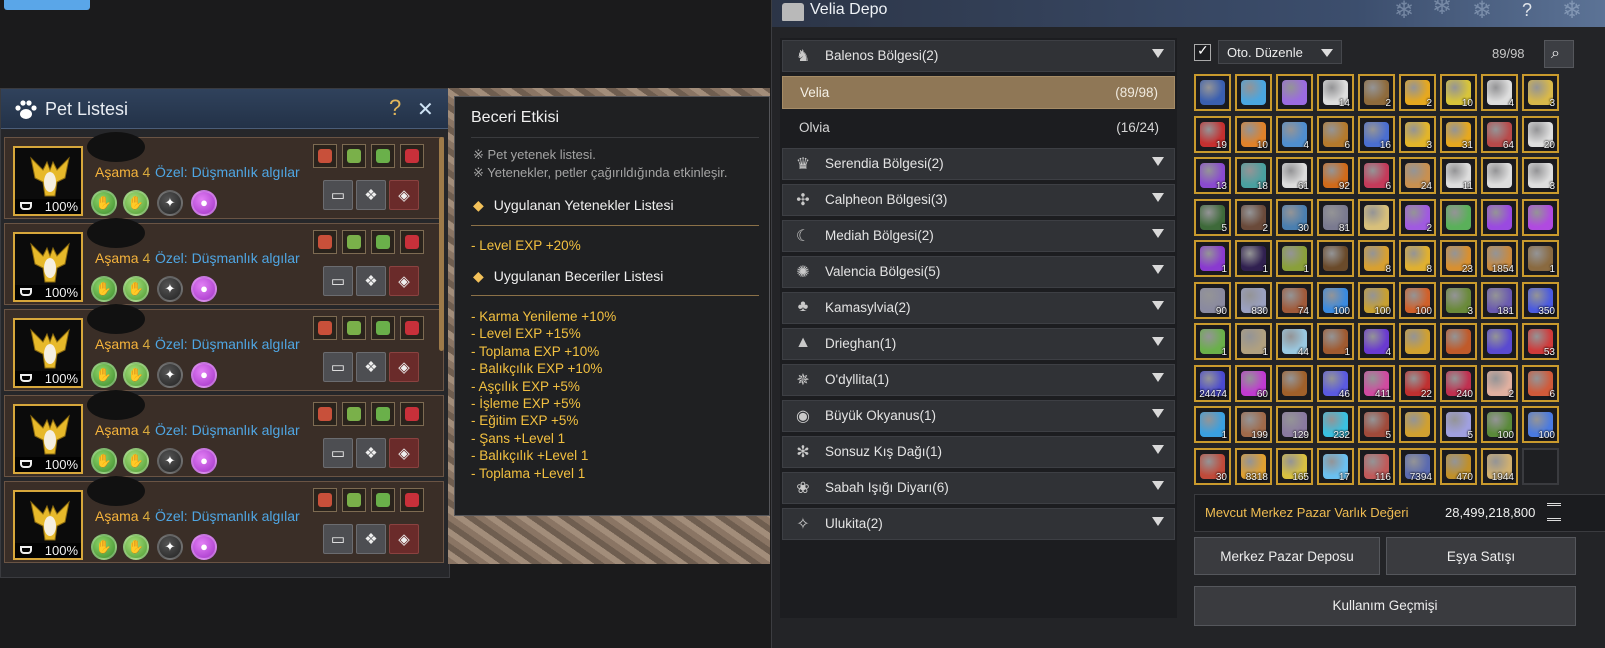 The width and height of the screenshot is (1605, 648). What do you see at coordinates (1458, 466) in the screenshot?
I see `item-slot: 470` at bounding box center [1458, 466].